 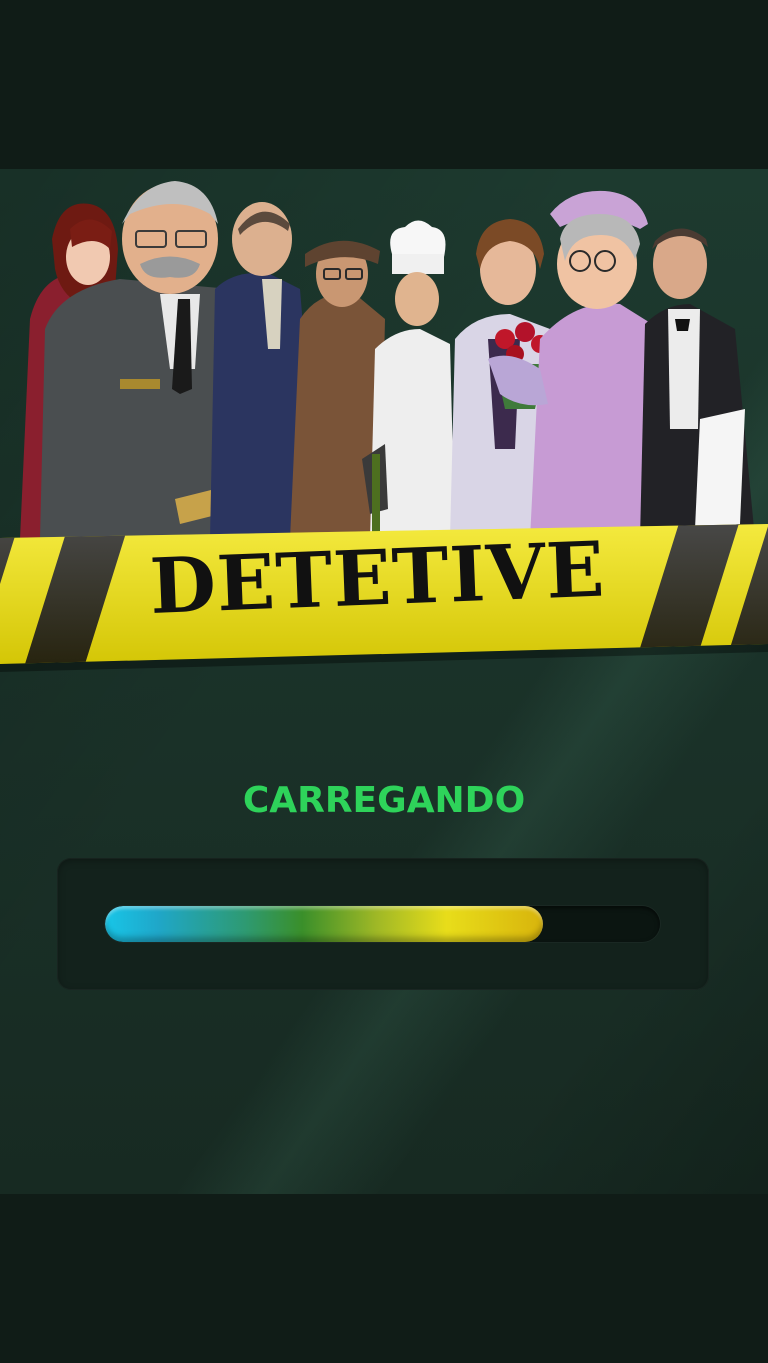 I want to click on character-chef, so click(x=408, y=379).